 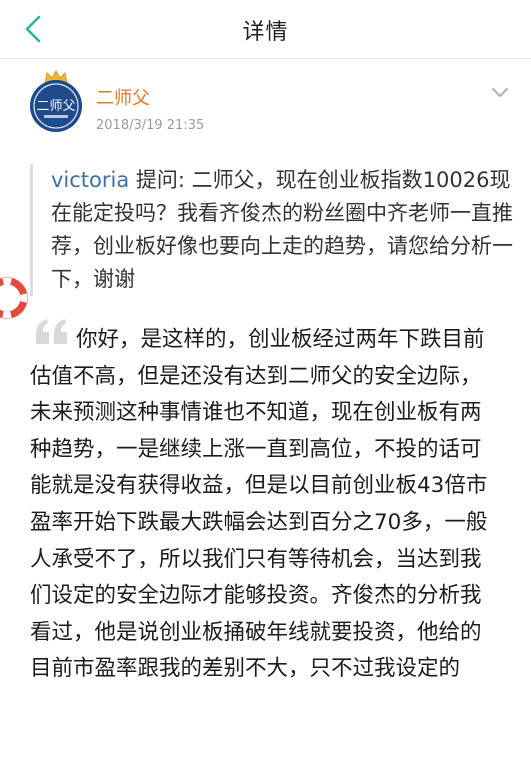 I want to click on avatar: 二师父, so click(x=56, y=106).